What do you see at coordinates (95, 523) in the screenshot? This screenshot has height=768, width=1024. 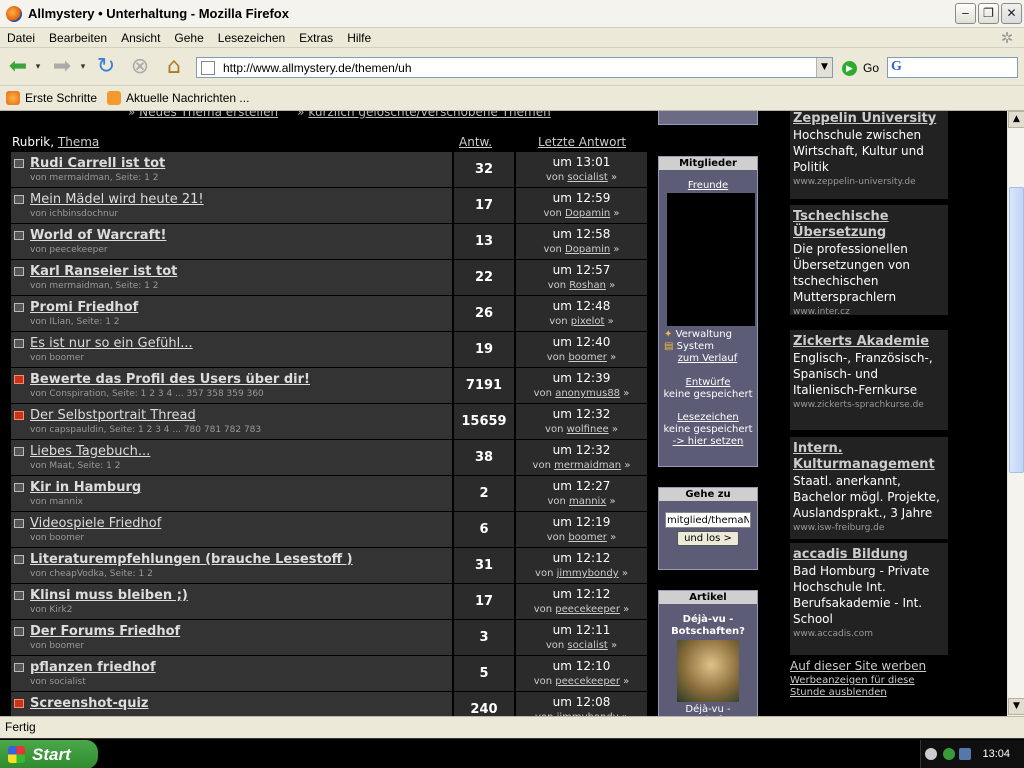 I see `thread-title-link: Videospiele Friedhof` at bounding box center [95, 523].